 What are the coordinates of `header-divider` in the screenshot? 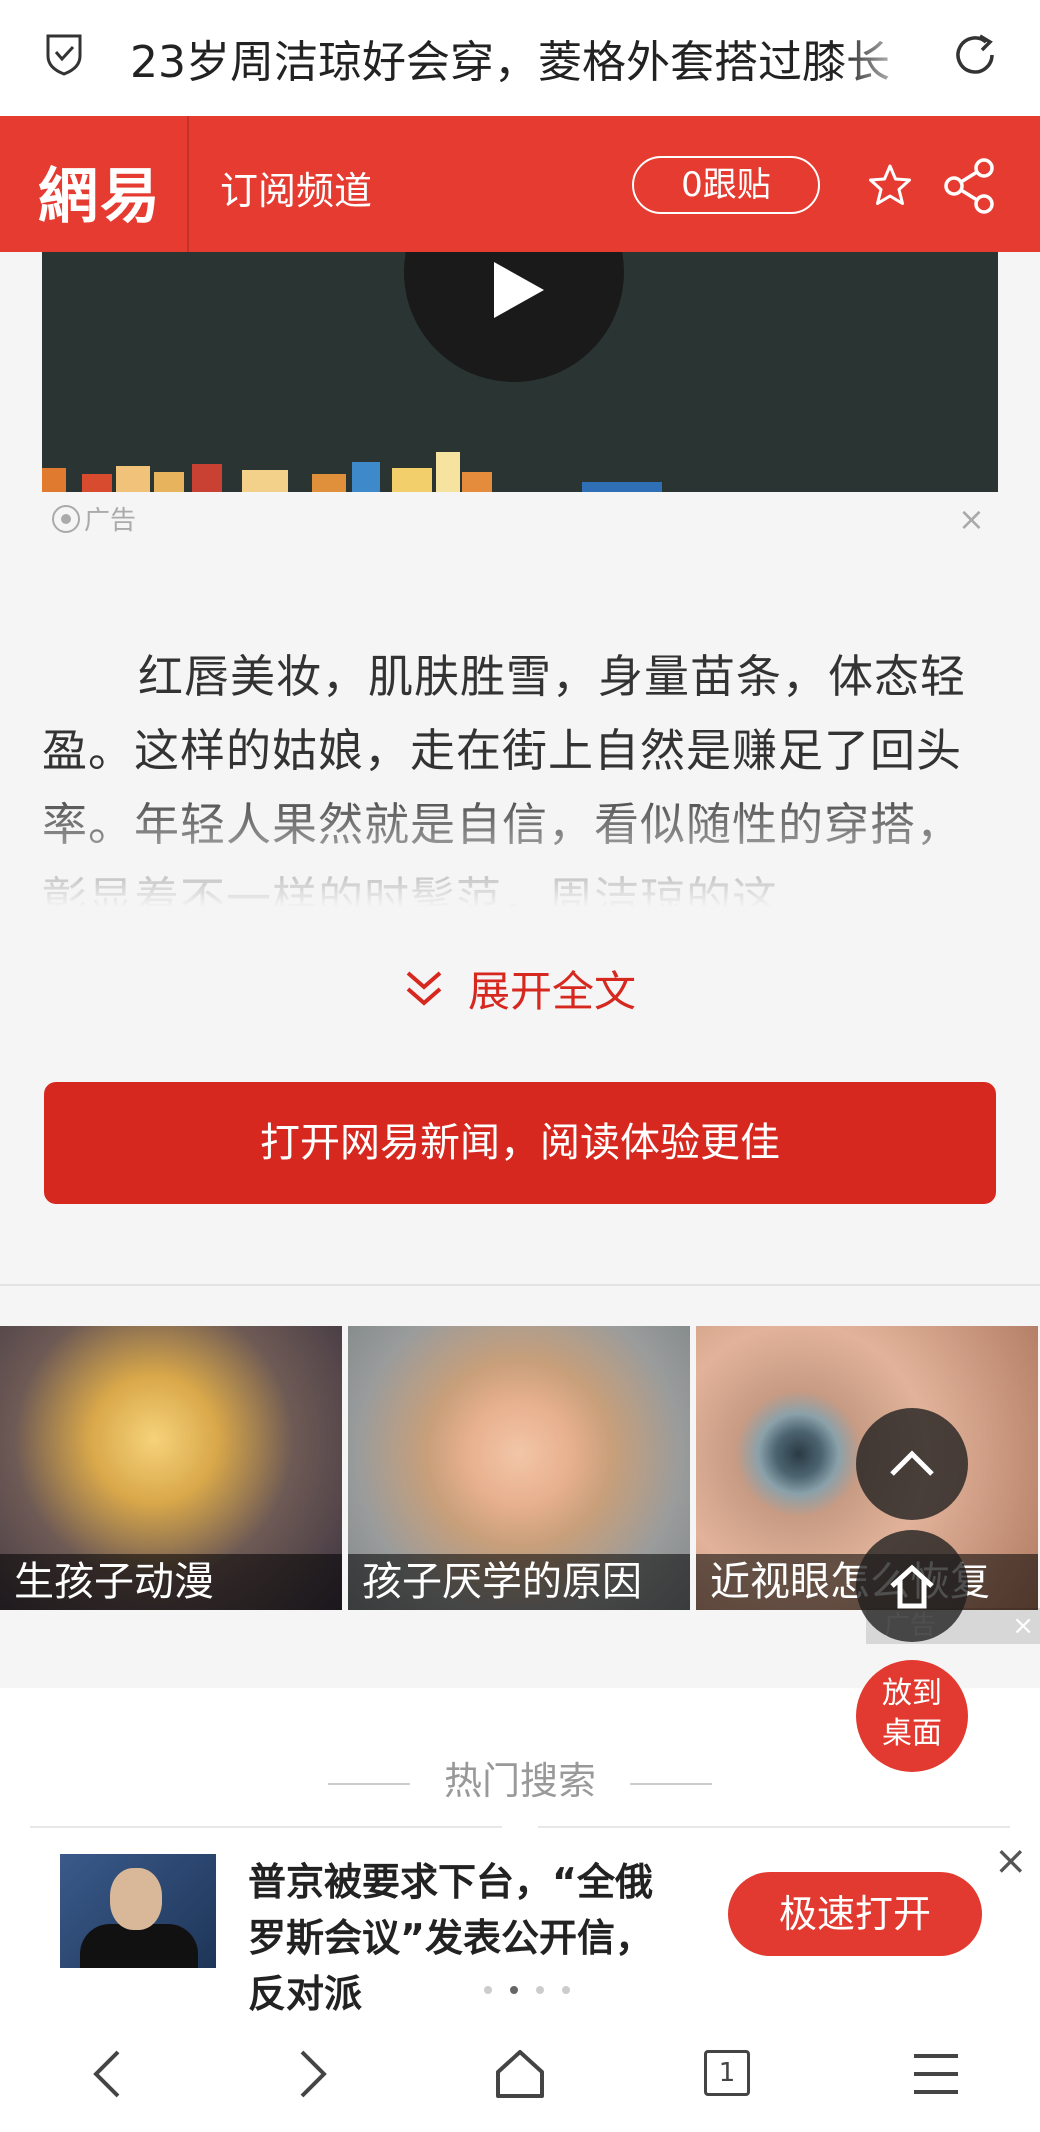 It's located at (188, 184).